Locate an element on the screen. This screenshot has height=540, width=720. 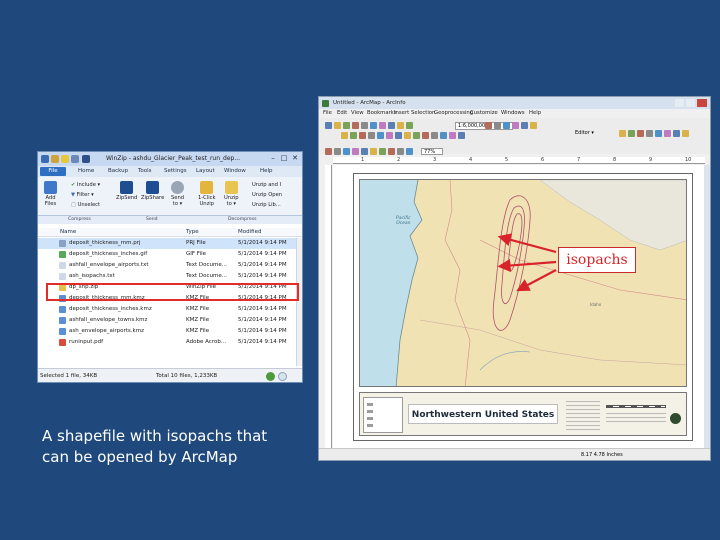
menu-view: View is located at coordinates (357, 113).